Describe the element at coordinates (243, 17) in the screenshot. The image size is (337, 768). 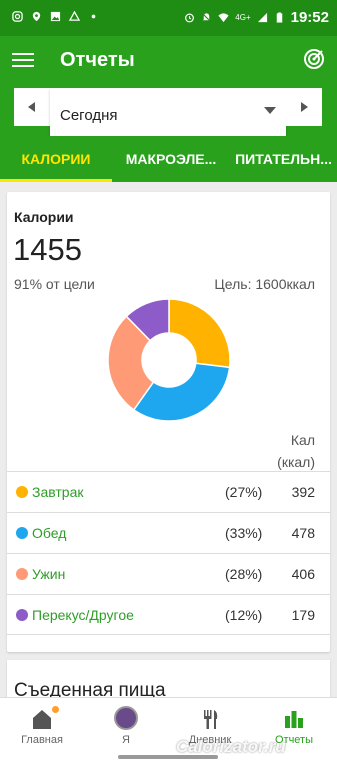
I see `network-type: 4G+` at that location.